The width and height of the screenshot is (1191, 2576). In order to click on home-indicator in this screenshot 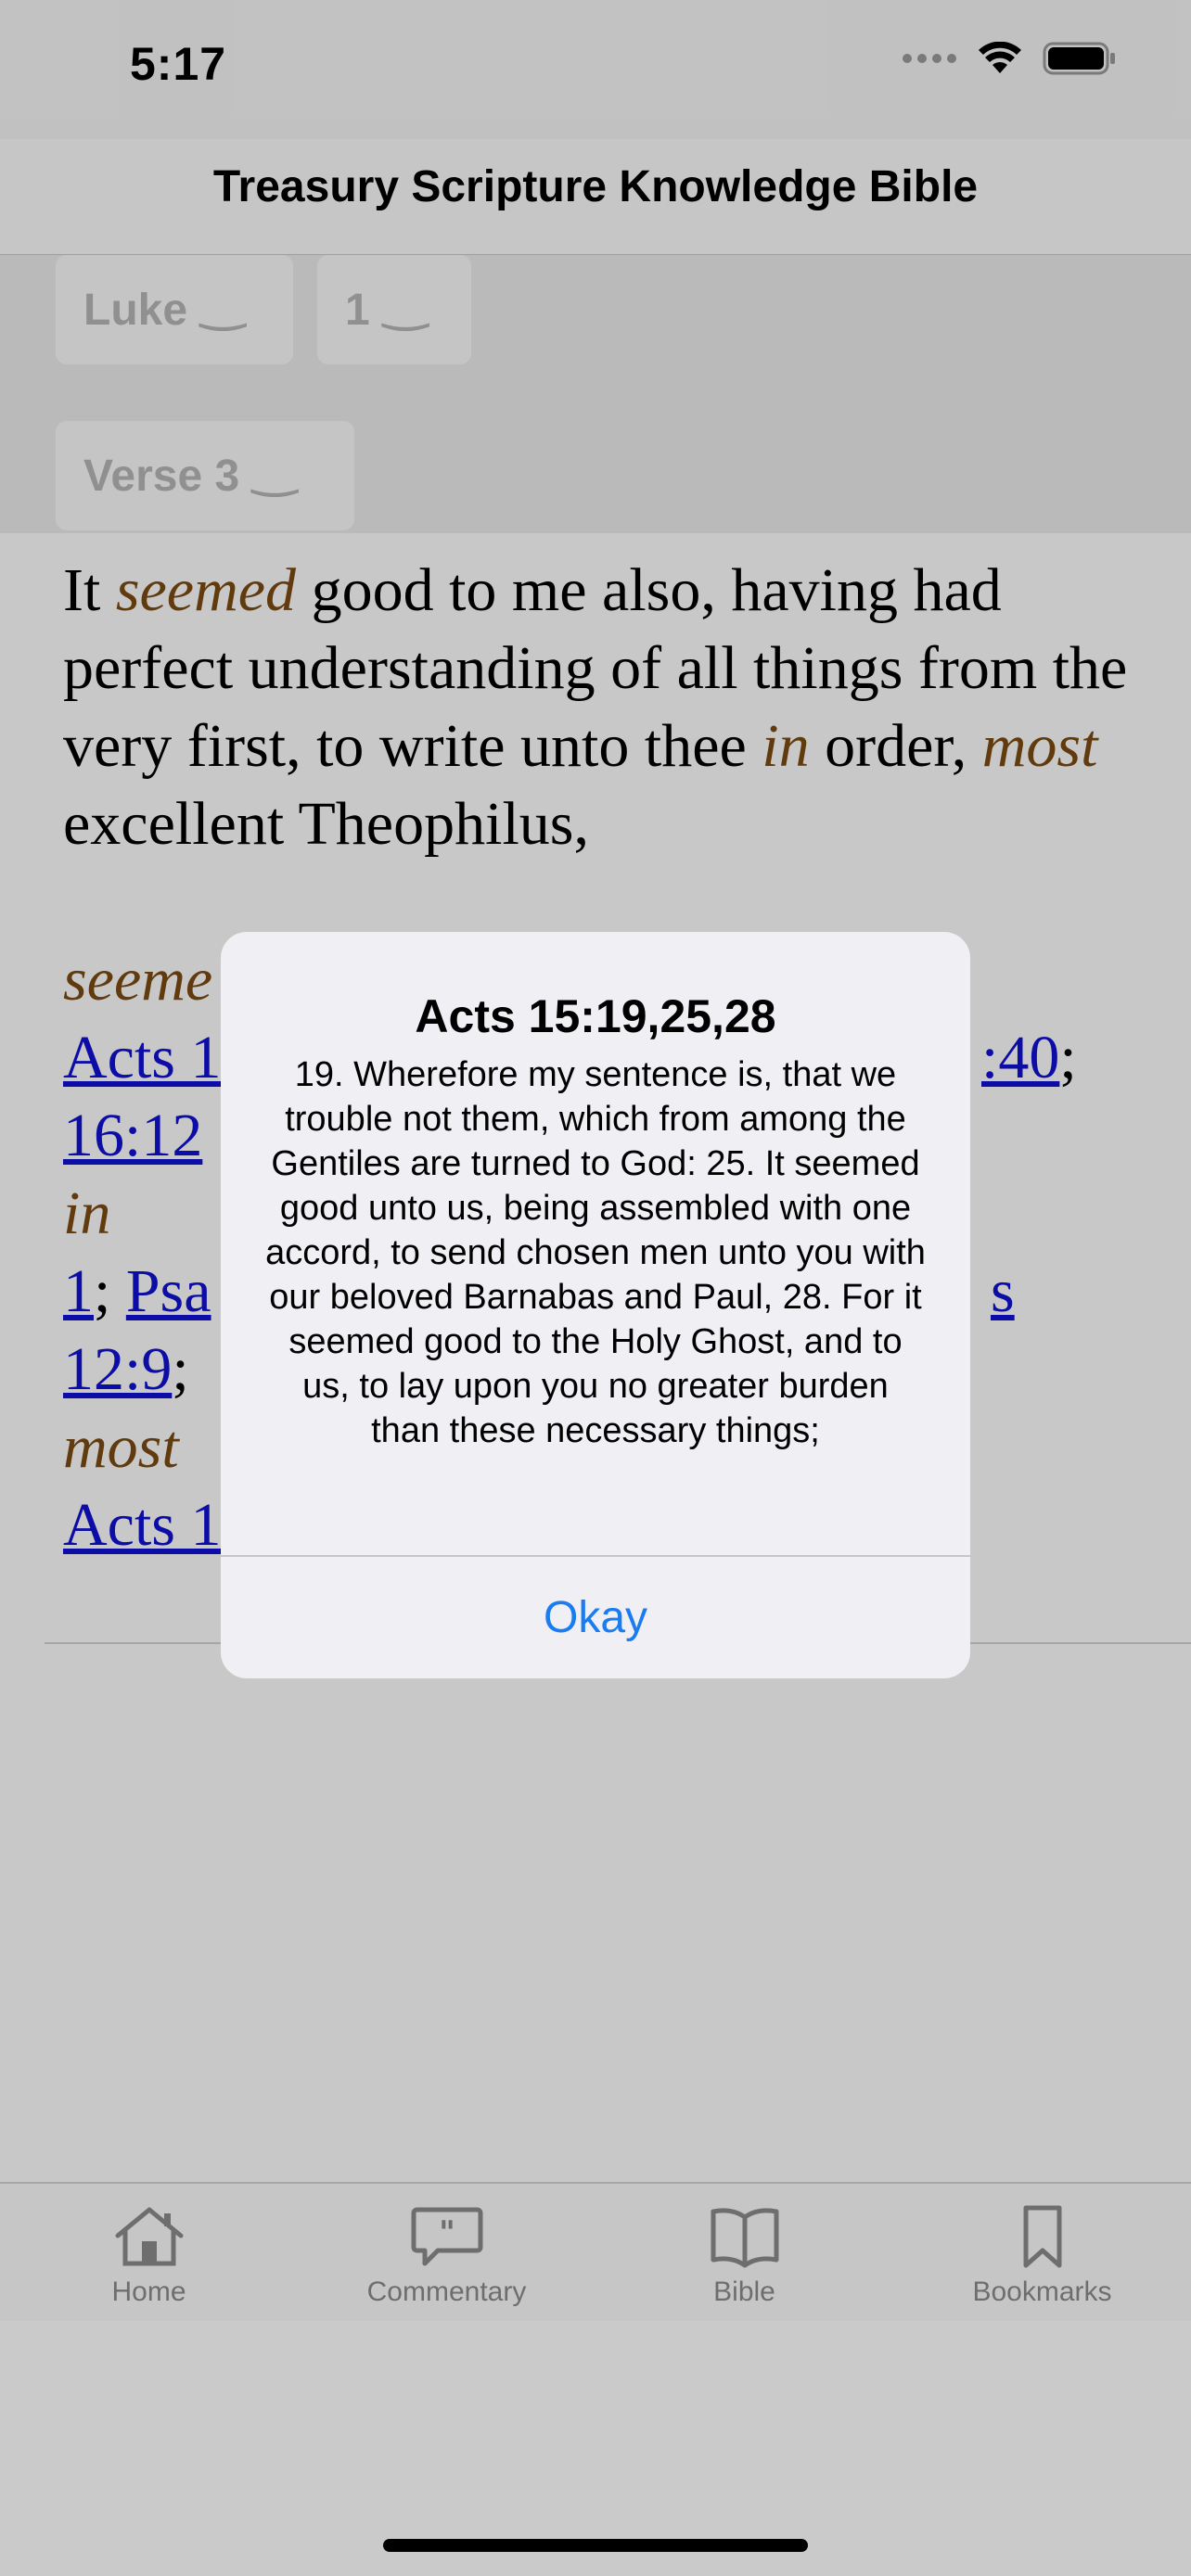, I will do `click(595, 2545)`.